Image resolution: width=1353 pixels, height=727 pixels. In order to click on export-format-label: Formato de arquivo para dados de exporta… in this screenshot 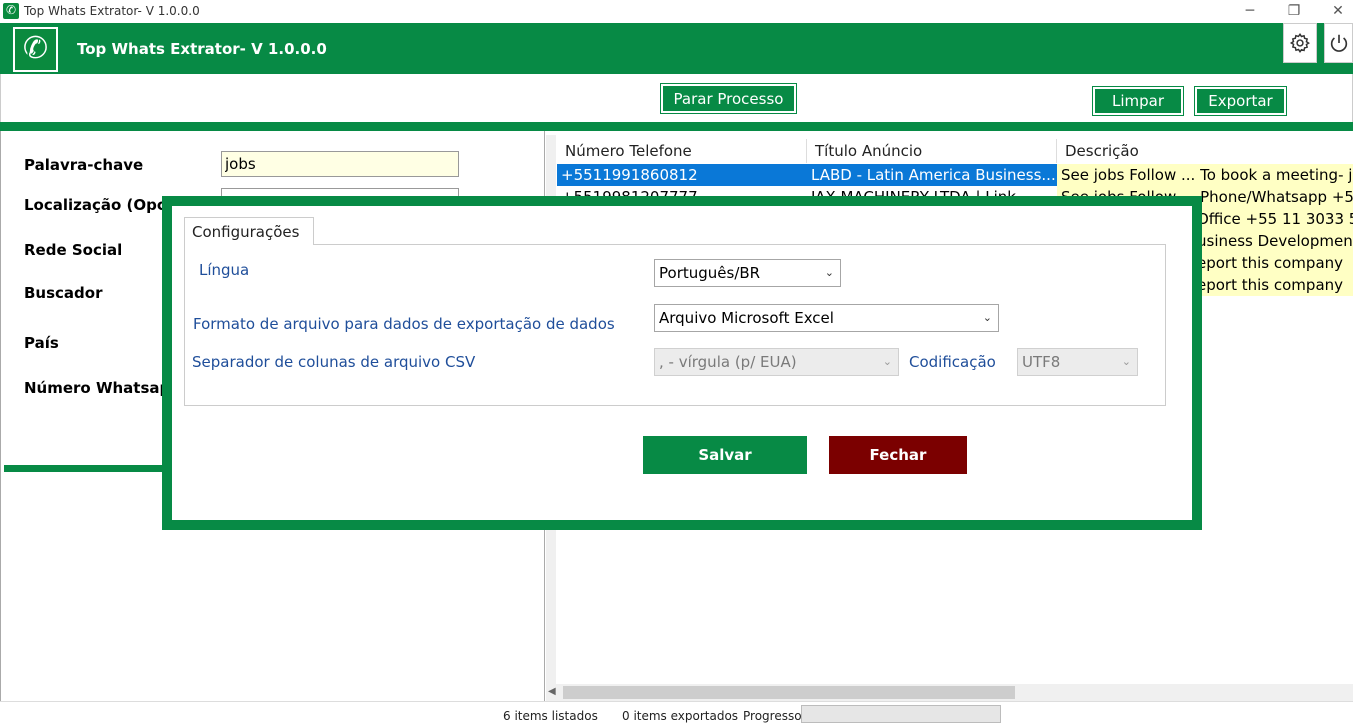, I will do `click(404, 324)`.